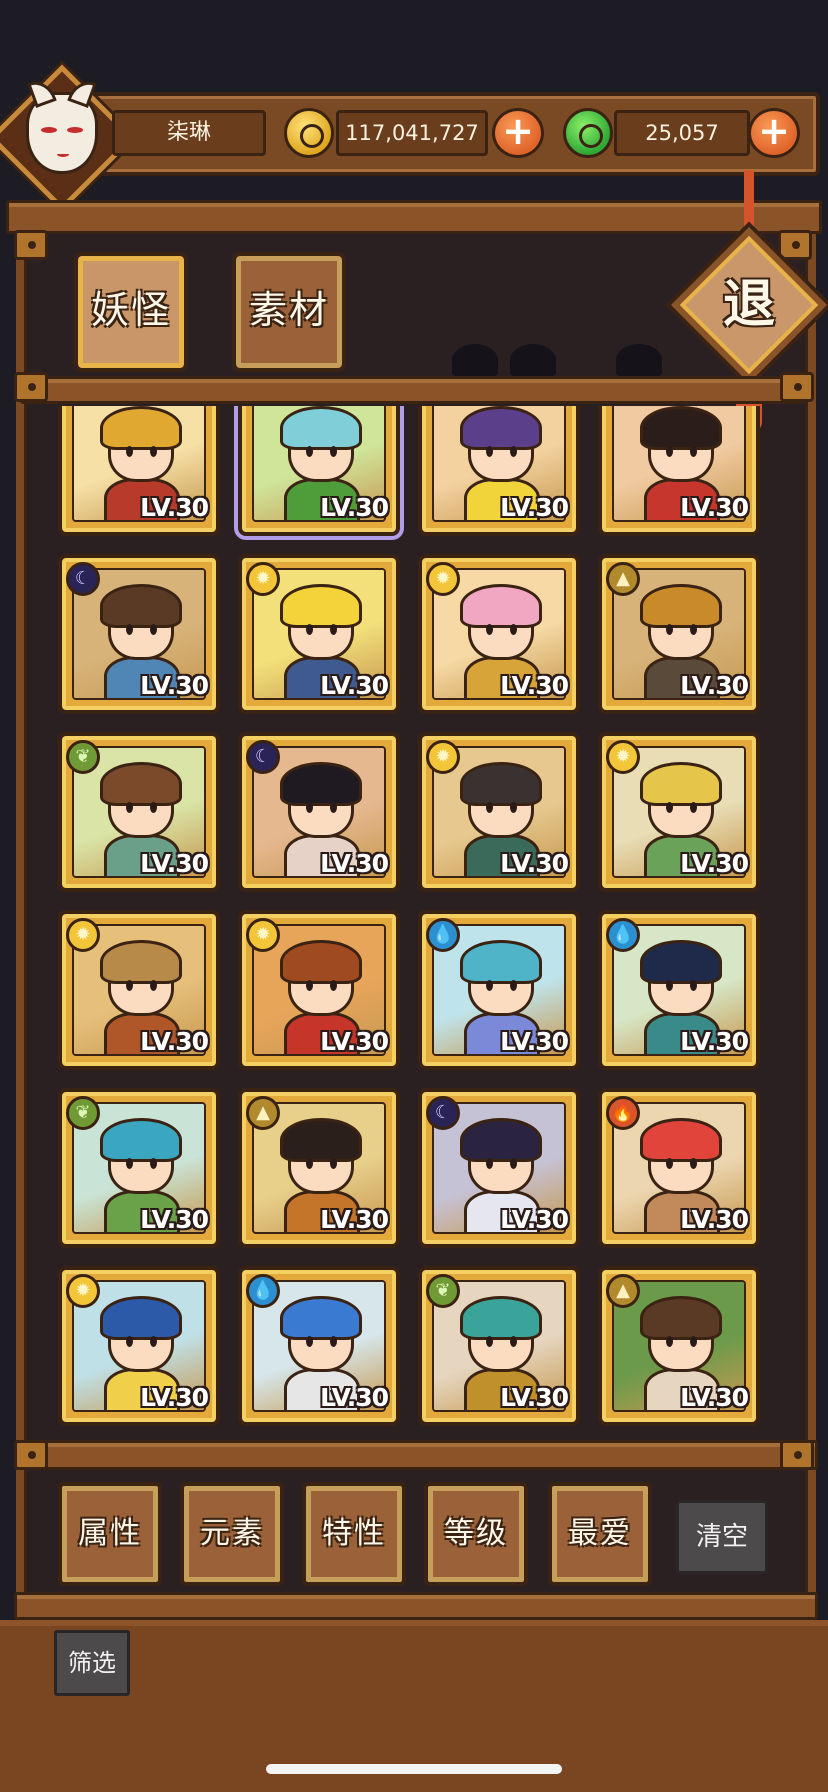 This screenshot has width=828, height=1792. What do you see at coordinates (774, 133) in the screenshot?
I see `add-gem-button: +` at bounding box center [774, 133].